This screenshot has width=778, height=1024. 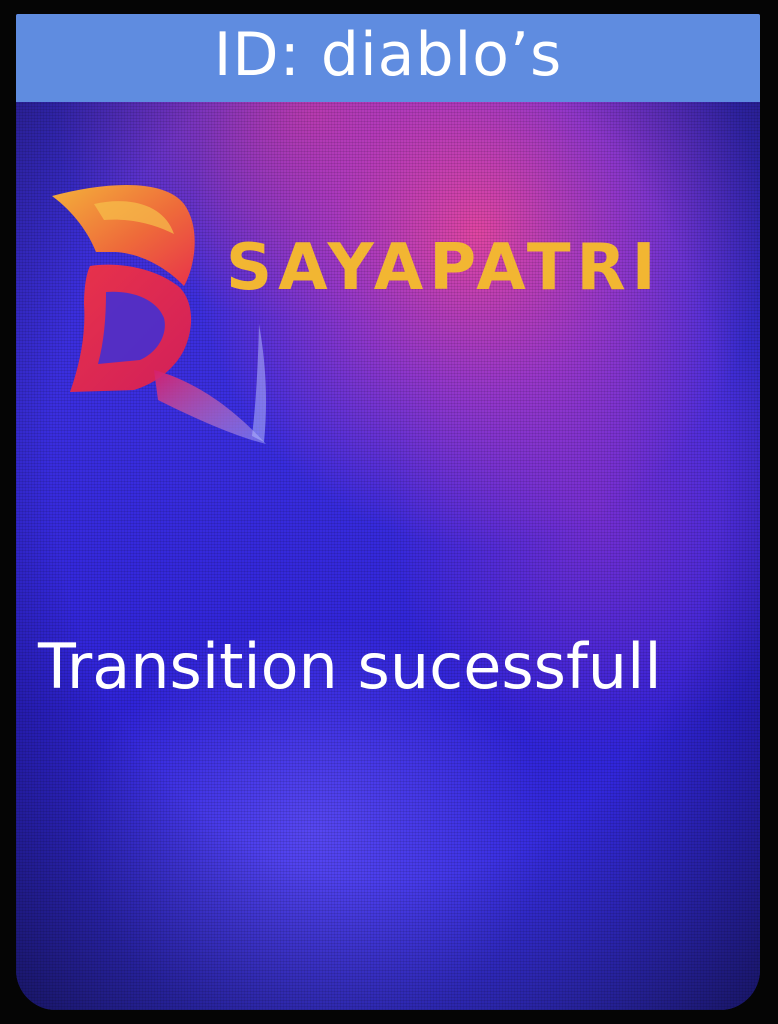 I want to click on brand-name: SAYAPATRI, so click(x=444, y=268).